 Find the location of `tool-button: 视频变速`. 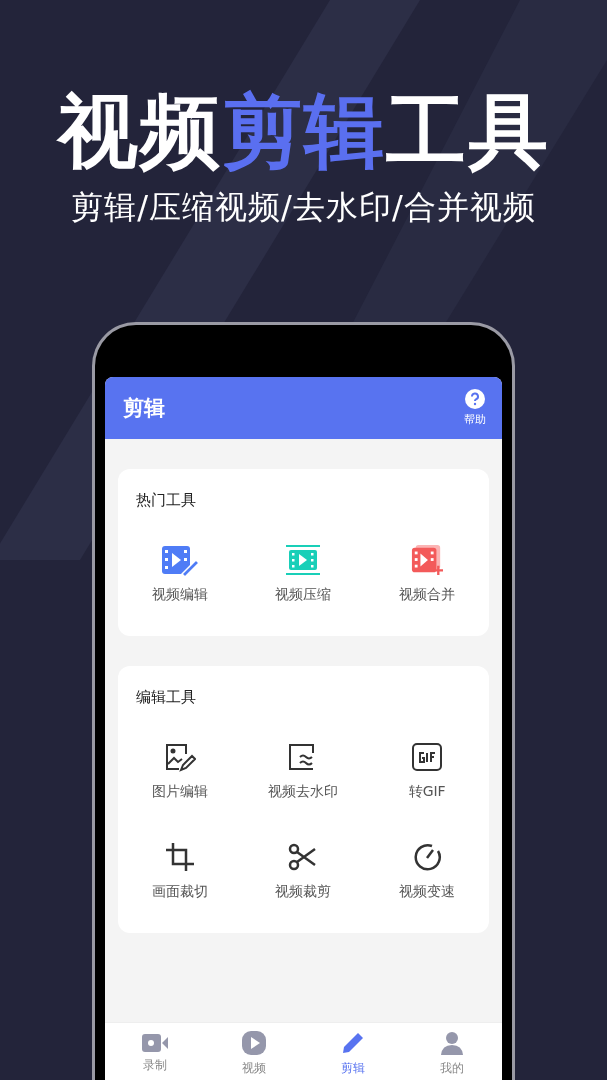

tool-button: 视频变速 is located at coordinates (427, 871).